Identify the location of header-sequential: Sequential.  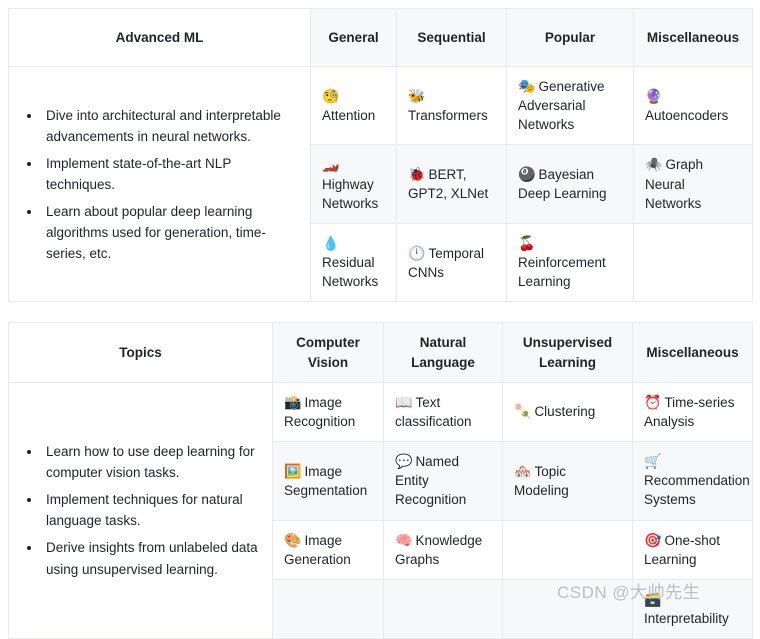
(451, 37).